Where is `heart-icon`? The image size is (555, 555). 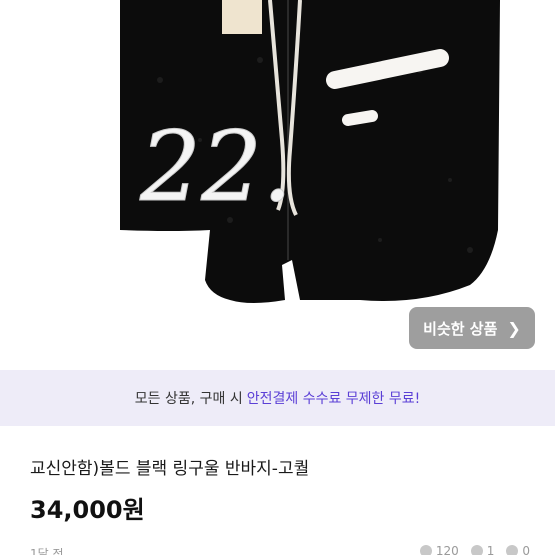
heart-icon is located at coordinates (476, 550).